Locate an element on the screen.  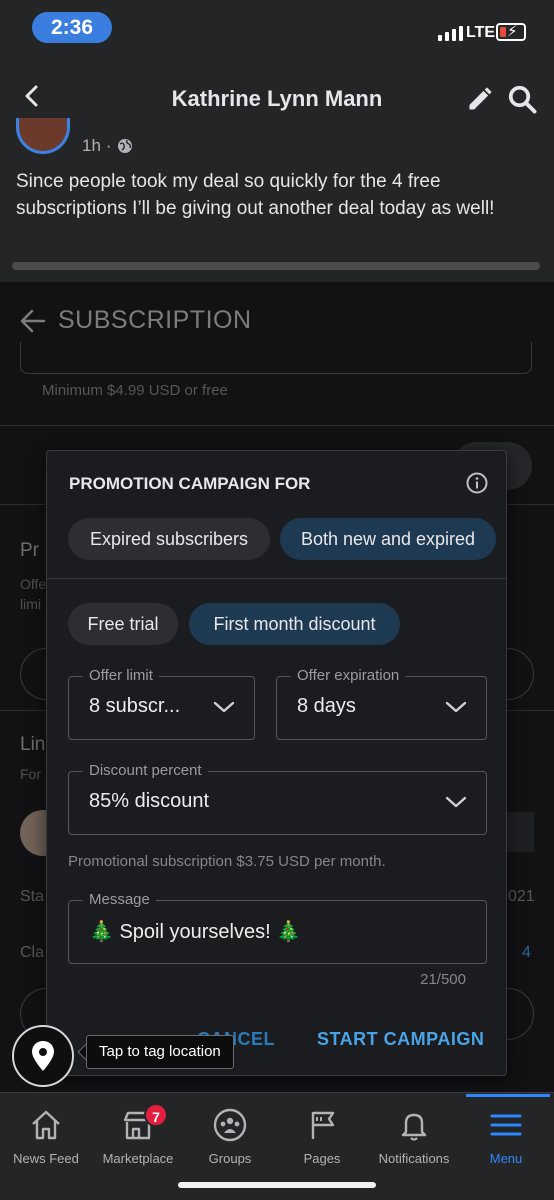
discount-percent-select: Discount percent 85% discount is located at coordinates (277, 798).